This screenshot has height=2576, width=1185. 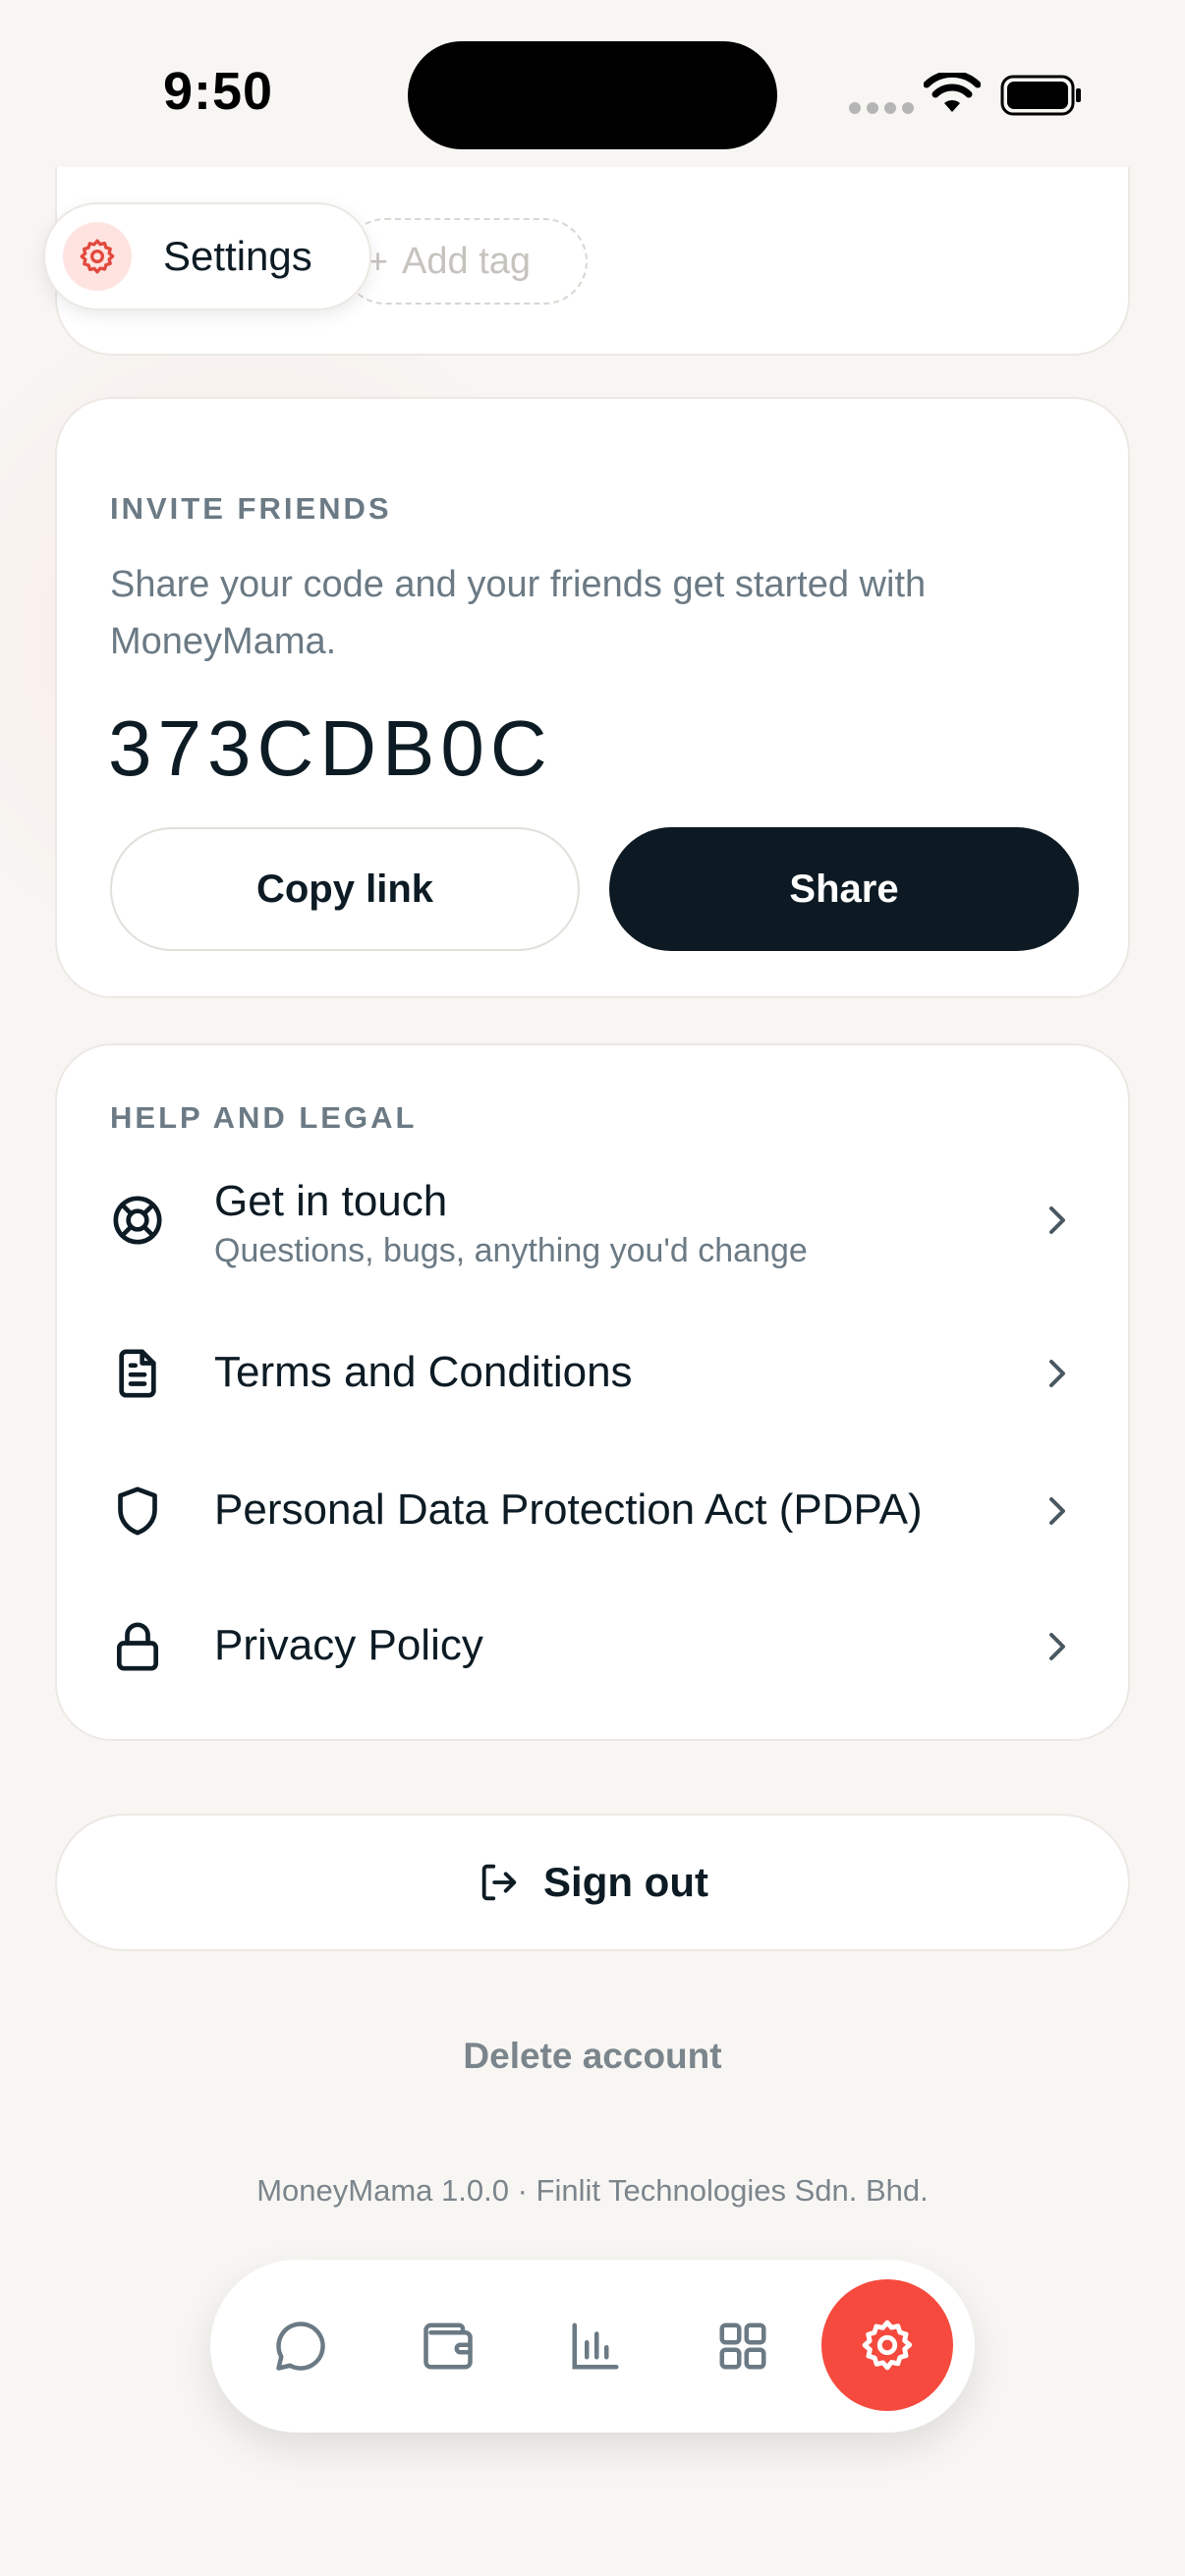 I want to click on tab-chat, so click(x=301, y=2346).